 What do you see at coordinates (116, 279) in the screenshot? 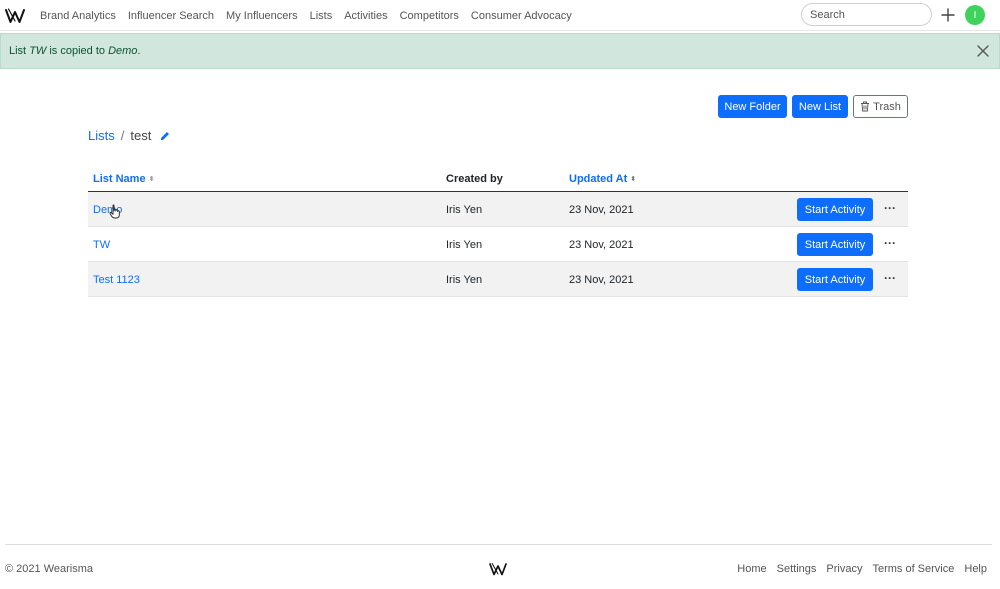
I see `list-name-link: Test 1123` at bounding box center [116, 279].